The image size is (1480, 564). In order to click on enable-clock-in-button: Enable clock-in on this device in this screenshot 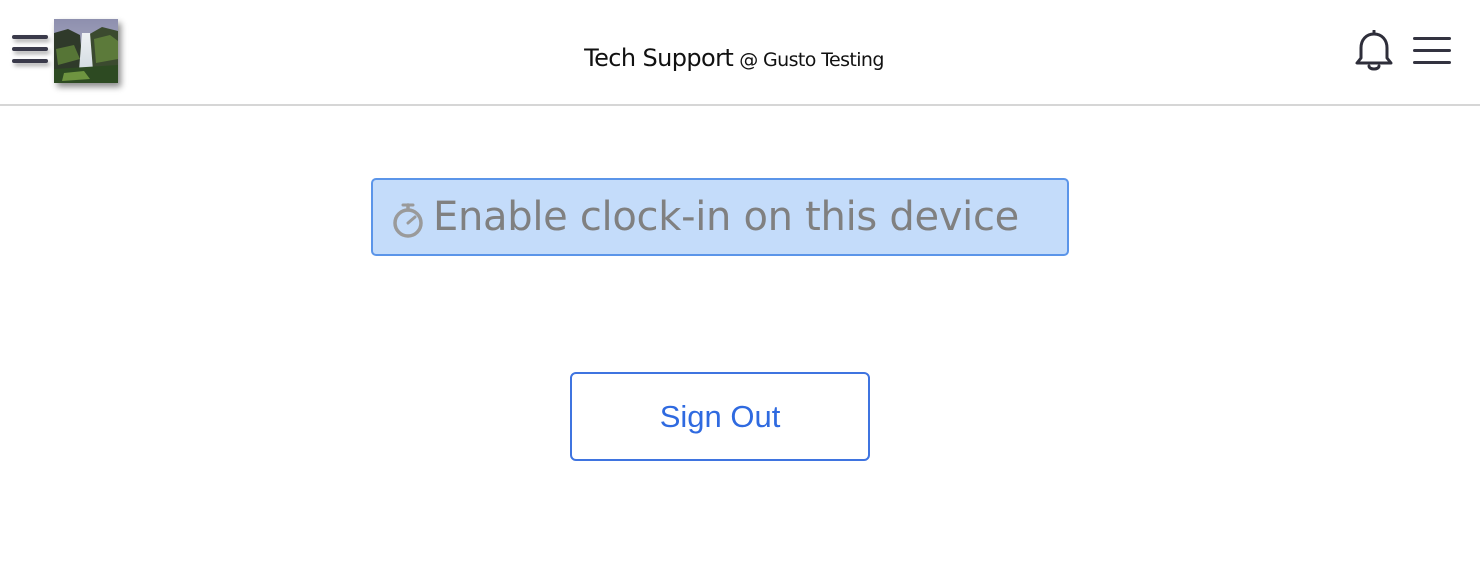, I will do `click(720, 217)`.